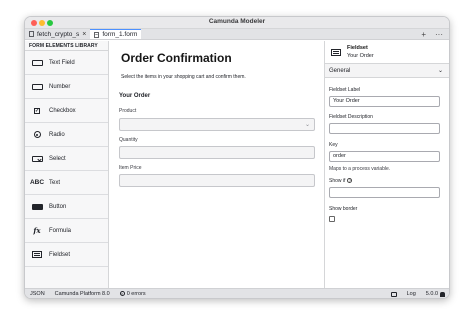 The width and height of the screenshot is (474, 332). What do you see at coordinates (62, 62) in the screenshot?
I see `palette-item-label: Text Field` at bounding box center [62, 62].